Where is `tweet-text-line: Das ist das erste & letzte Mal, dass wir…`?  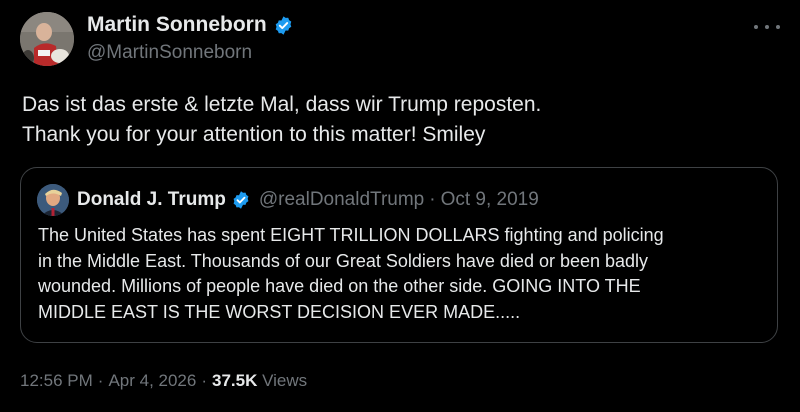 tweet-text-line: Das ist das erste & letzte Mal, dass wir… is located at coordinates (282, 104).